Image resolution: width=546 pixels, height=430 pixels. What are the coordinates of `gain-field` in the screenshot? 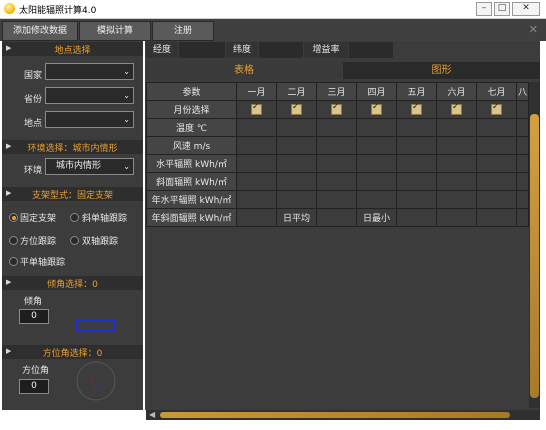 It's located at (371, 50).